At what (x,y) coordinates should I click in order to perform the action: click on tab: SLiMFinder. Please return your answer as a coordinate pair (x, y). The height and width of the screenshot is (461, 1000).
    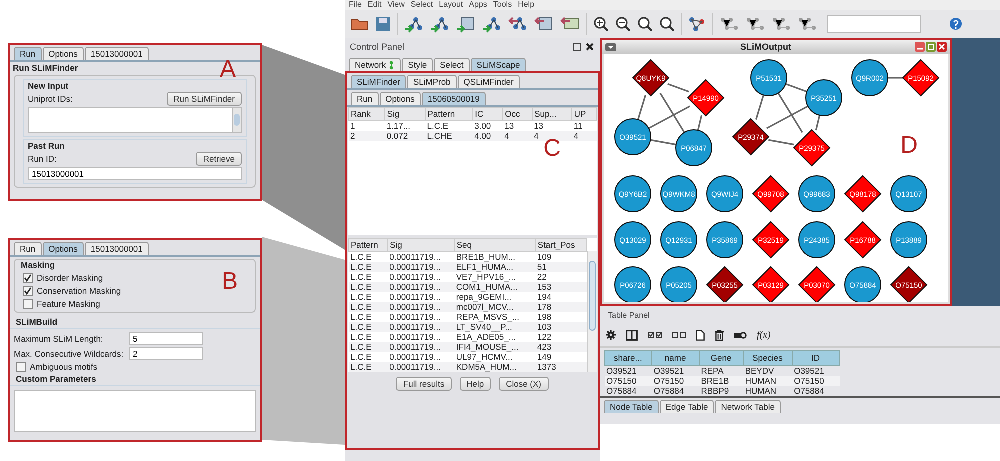
    Looking at the image, I should click on (378, 81).